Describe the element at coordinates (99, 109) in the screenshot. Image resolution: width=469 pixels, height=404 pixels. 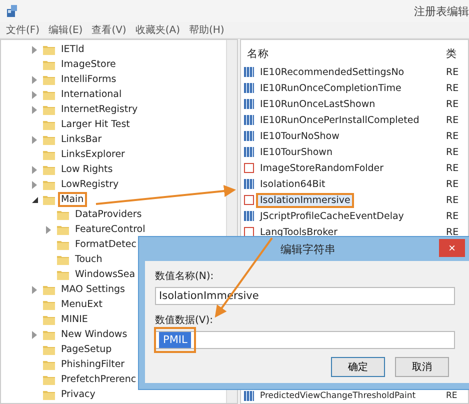
I see `tree-item: InternetRegistry` at that location.